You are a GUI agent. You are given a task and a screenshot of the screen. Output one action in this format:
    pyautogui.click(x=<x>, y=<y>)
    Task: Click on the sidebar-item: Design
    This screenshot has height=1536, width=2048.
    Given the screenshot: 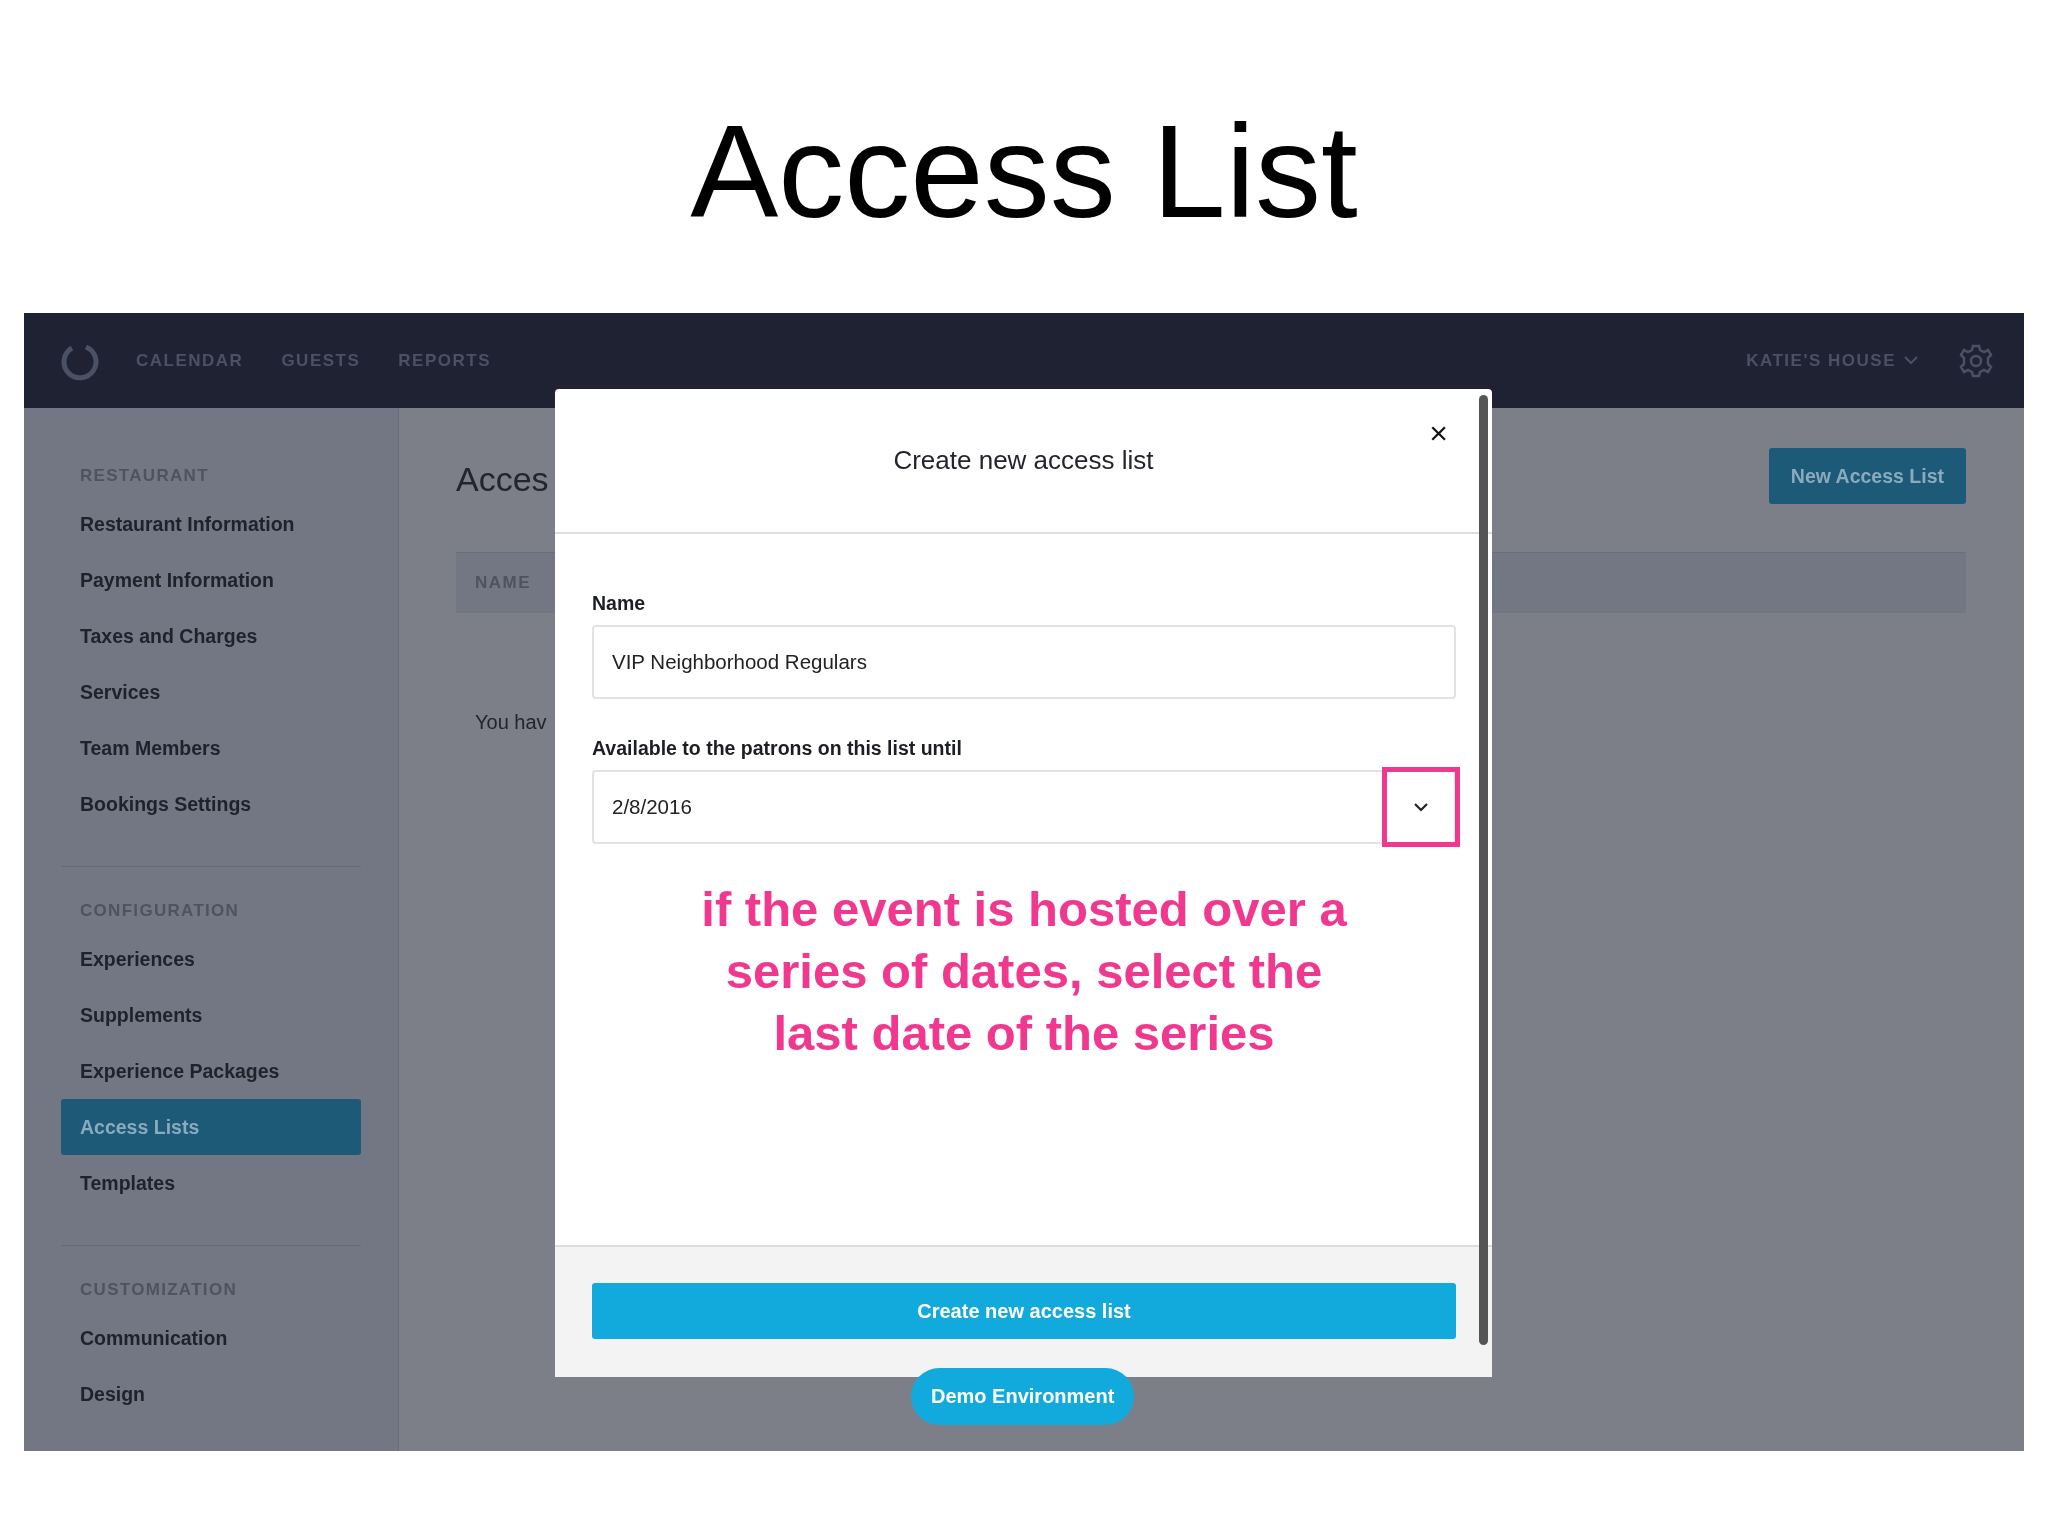 What is the action you would take?
    pyautogui.click(x=211, y=1394)
    